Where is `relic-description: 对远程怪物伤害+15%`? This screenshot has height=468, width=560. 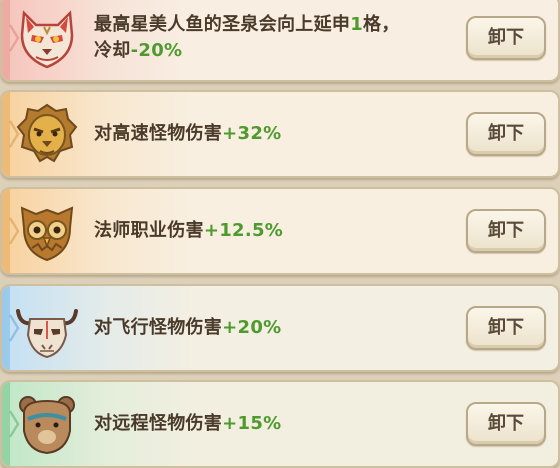 relic-description: 对远程怪物伤害+15% is located at coordinates (188, 423).